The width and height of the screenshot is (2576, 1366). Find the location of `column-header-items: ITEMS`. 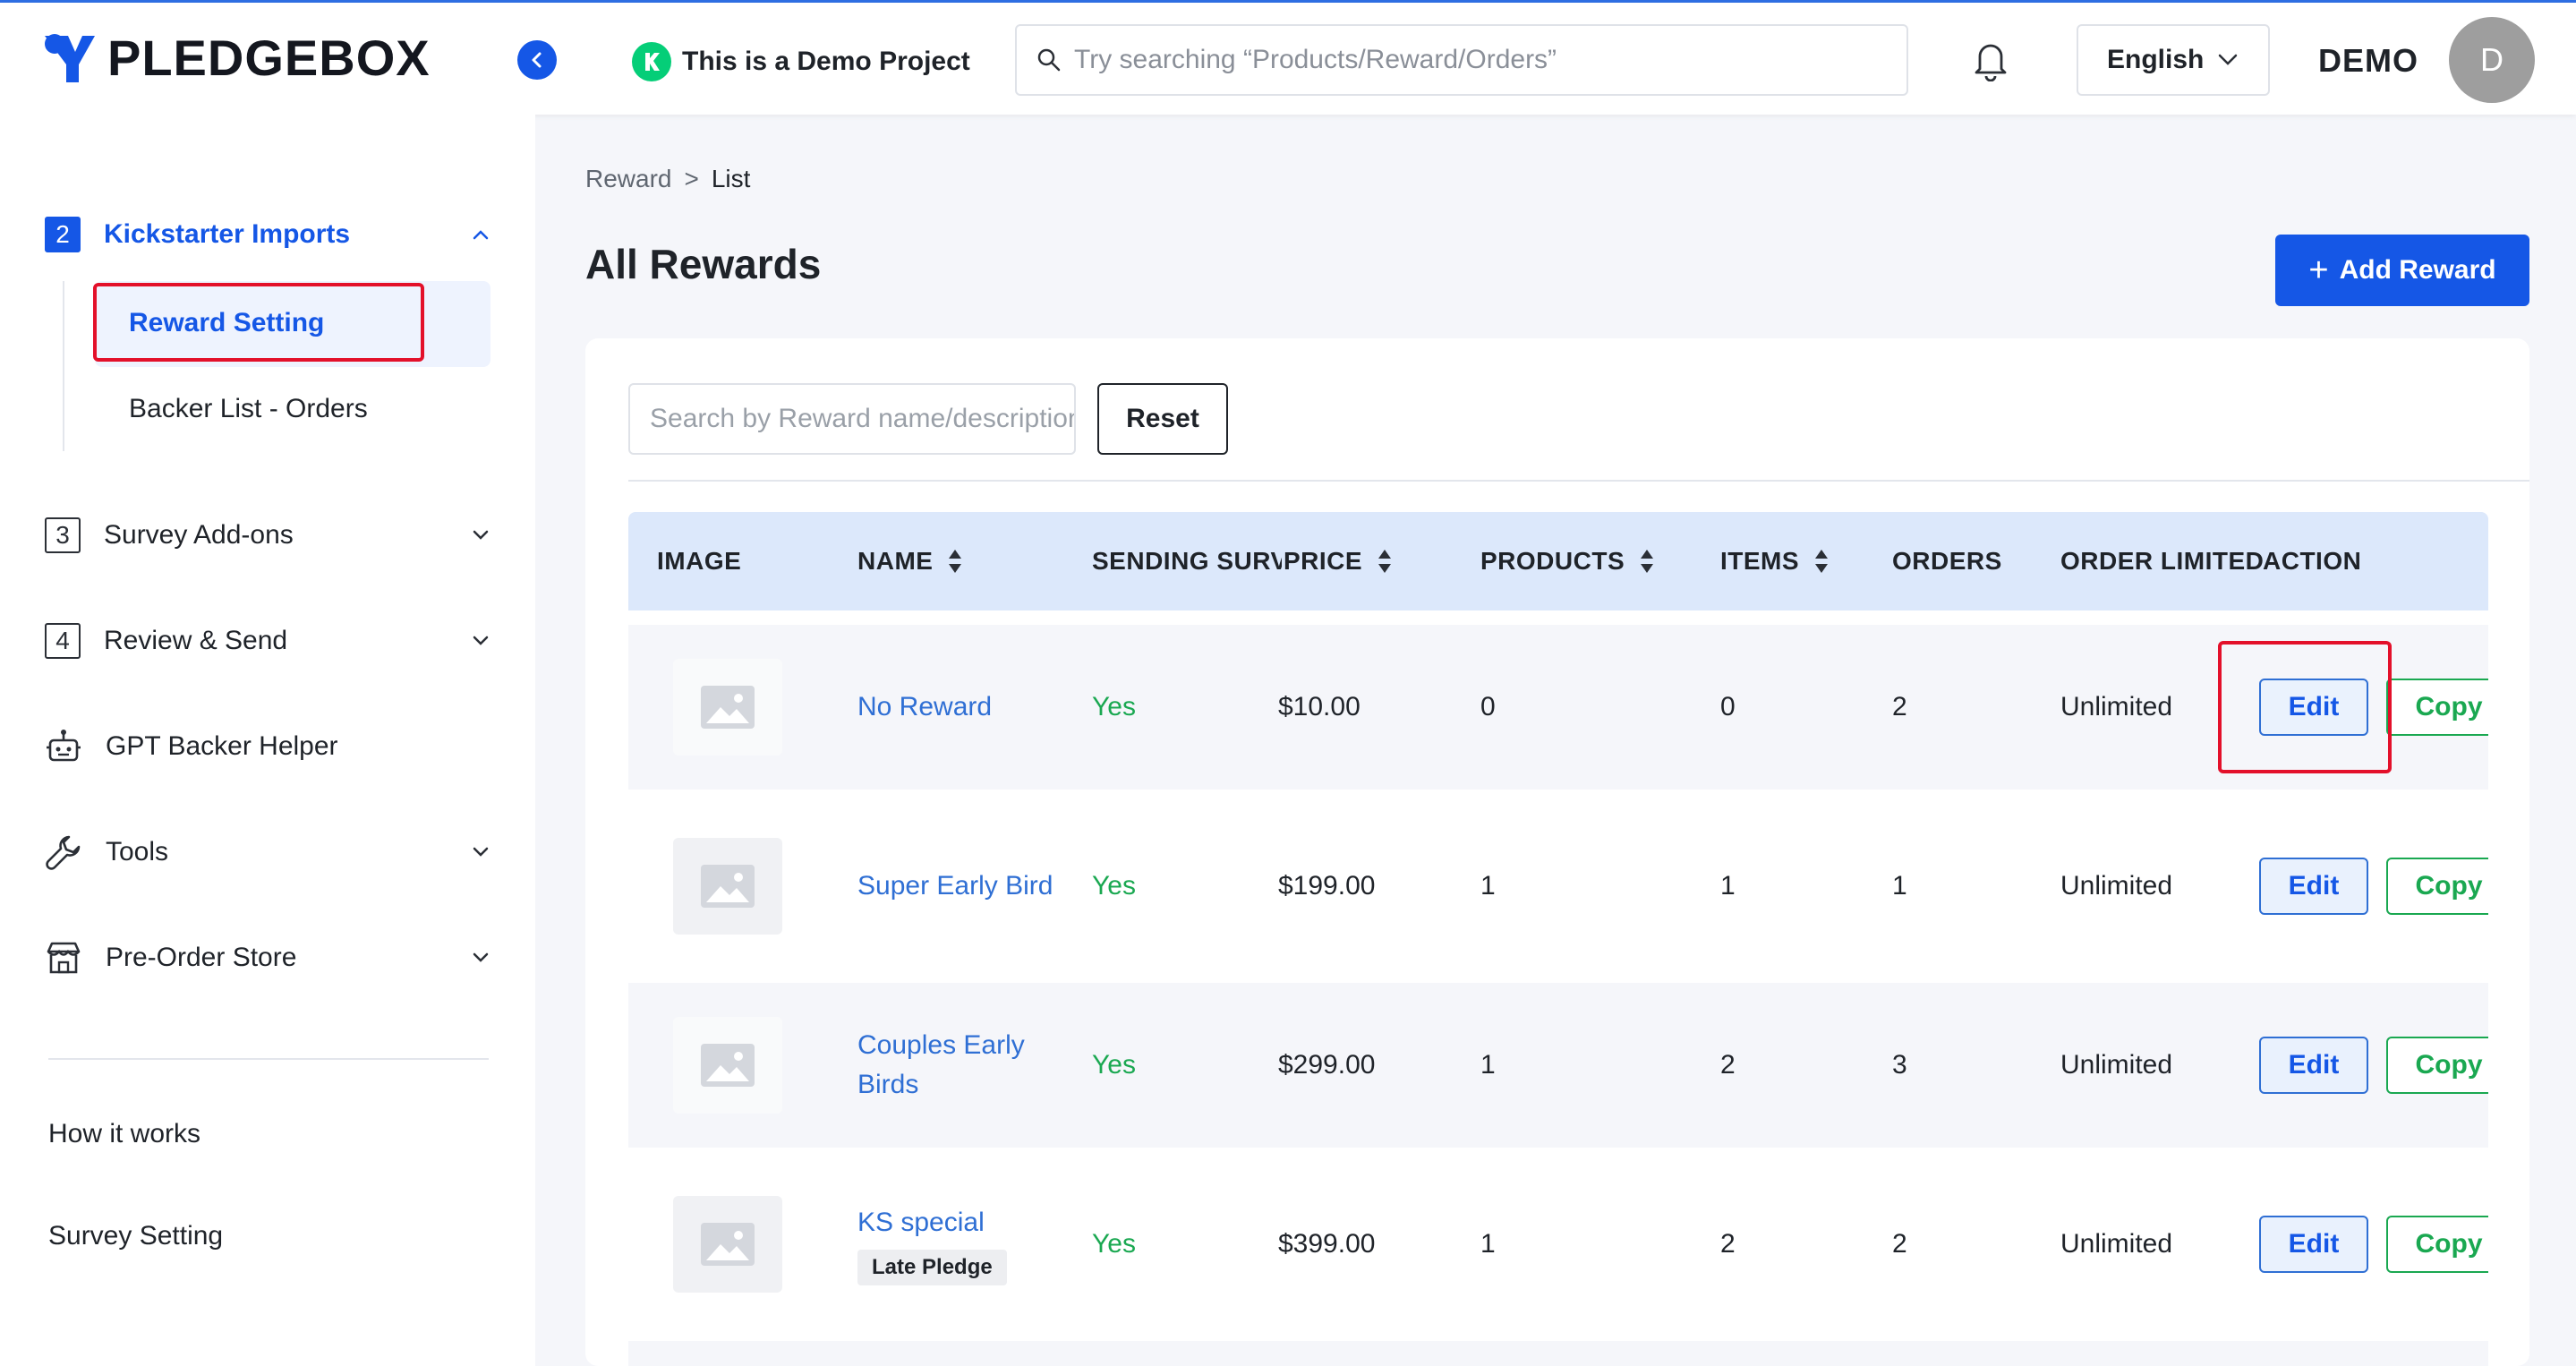

column-header-items: ITEMS is located at coordinates (1775, 561).